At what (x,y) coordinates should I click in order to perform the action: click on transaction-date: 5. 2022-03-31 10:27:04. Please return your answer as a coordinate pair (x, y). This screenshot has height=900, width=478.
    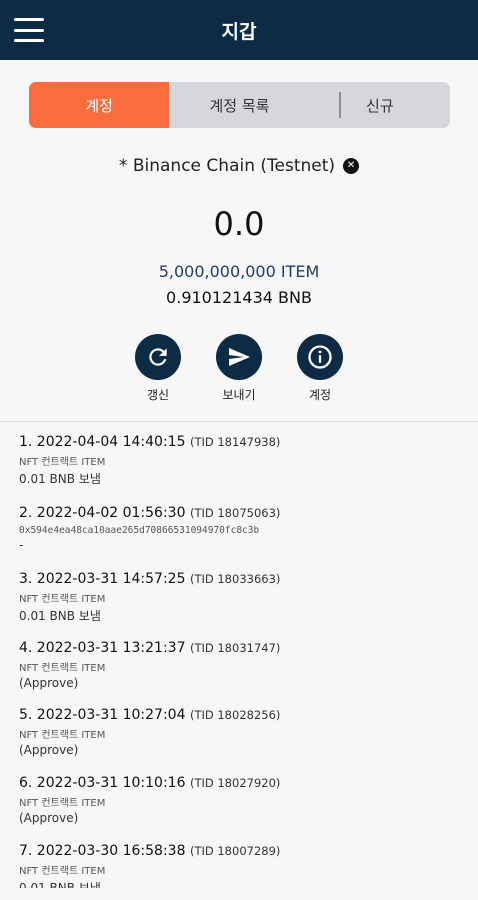
    Looking at the image, I should click on (104, 715).